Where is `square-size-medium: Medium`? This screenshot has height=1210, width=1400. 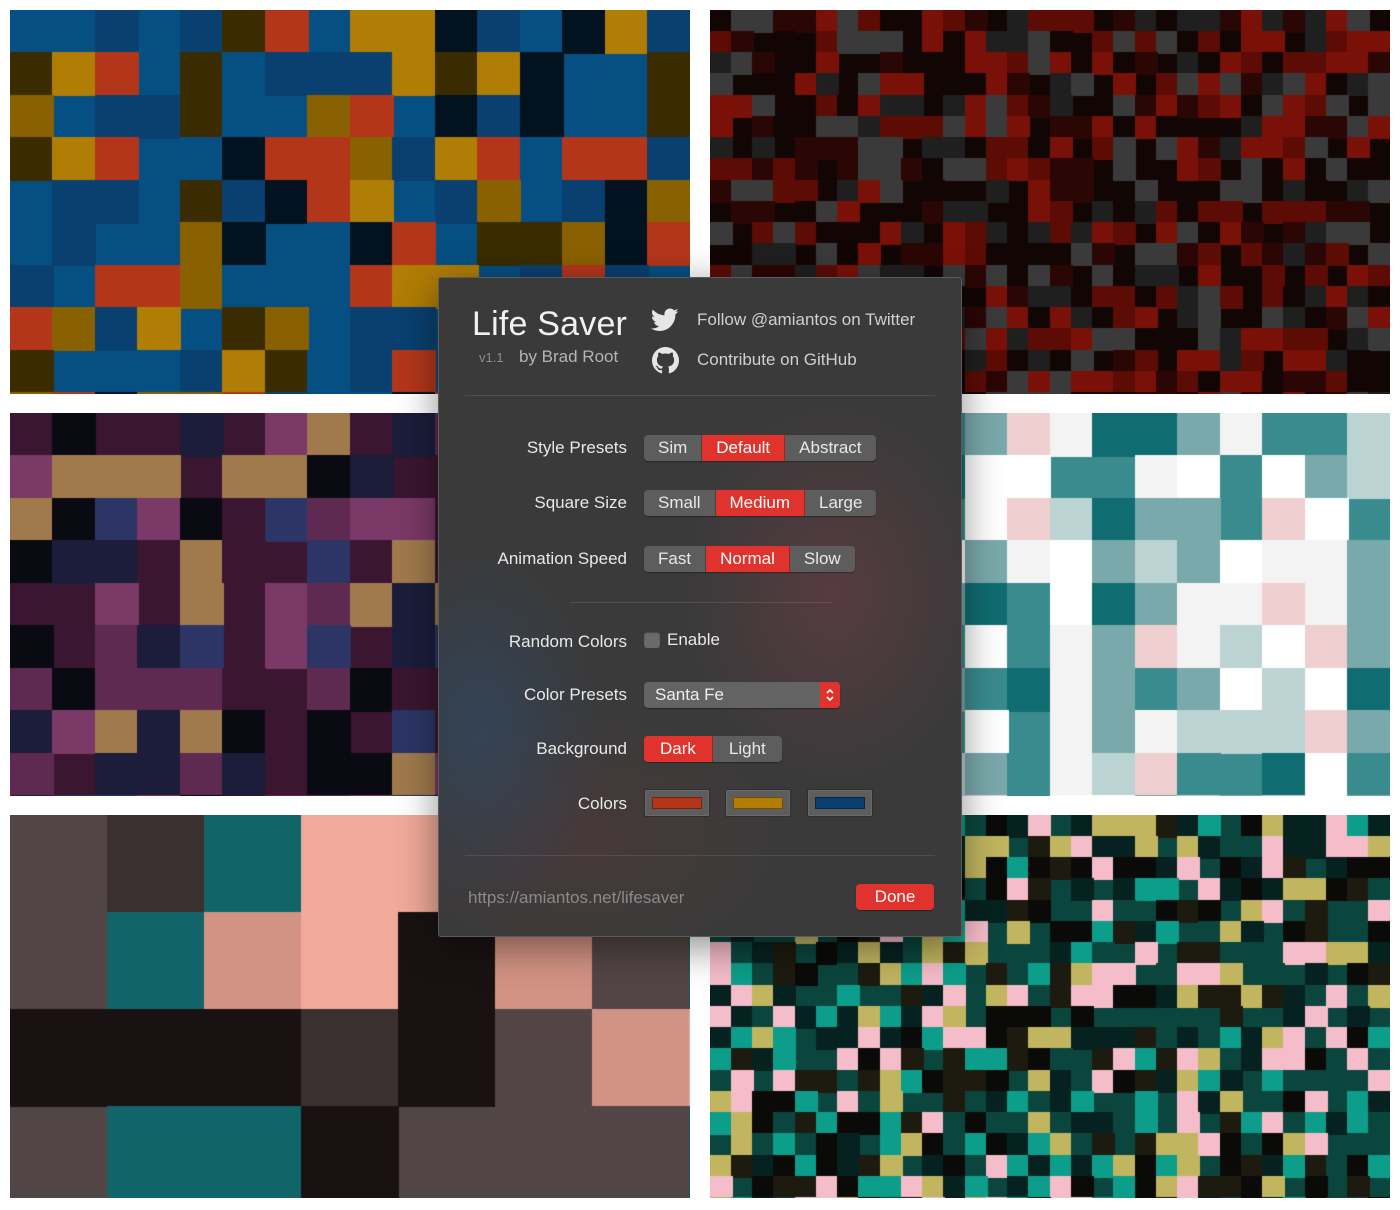 square-size-medium: Medium is located at coordinates (760, 503).